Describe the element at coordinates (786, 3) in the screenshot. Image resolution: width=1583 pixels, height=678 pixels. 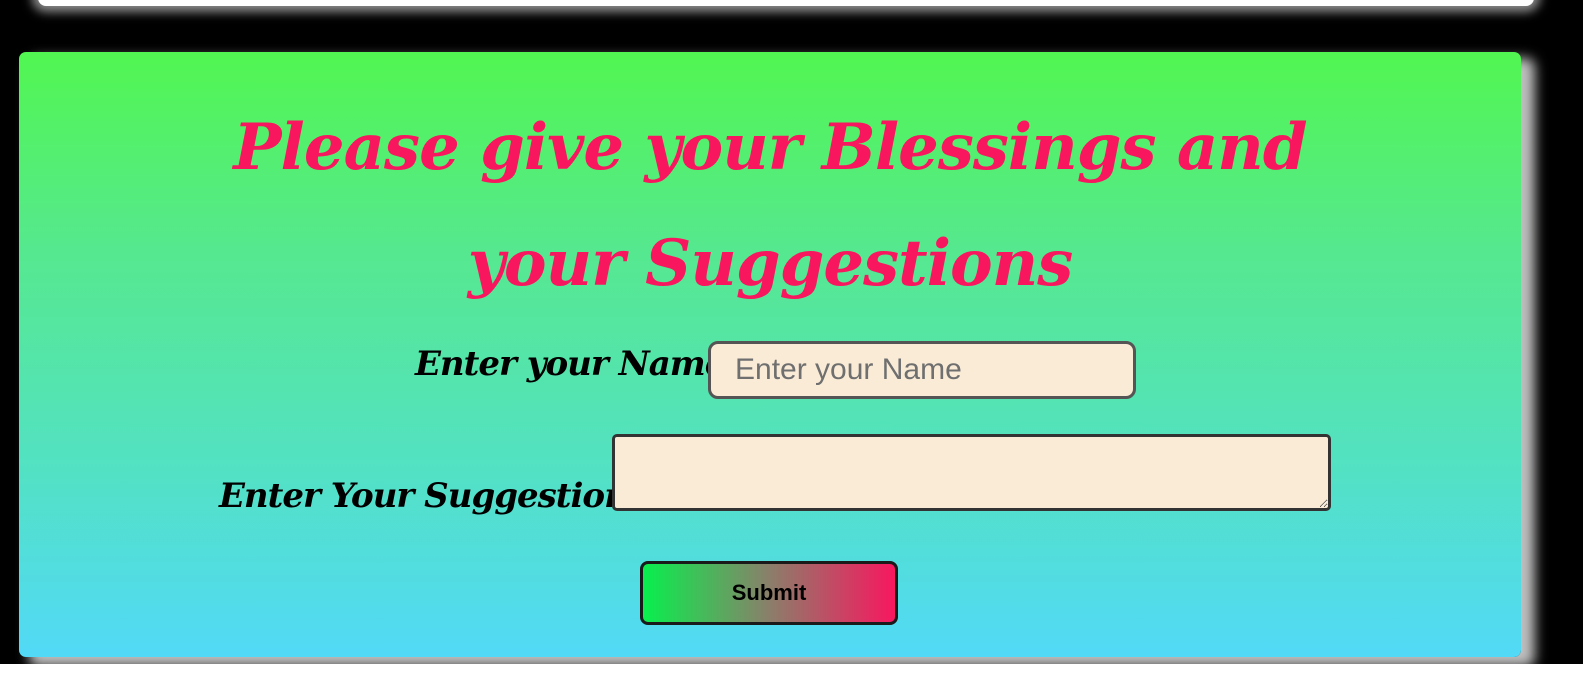
I see `previous-section-card` at that location.